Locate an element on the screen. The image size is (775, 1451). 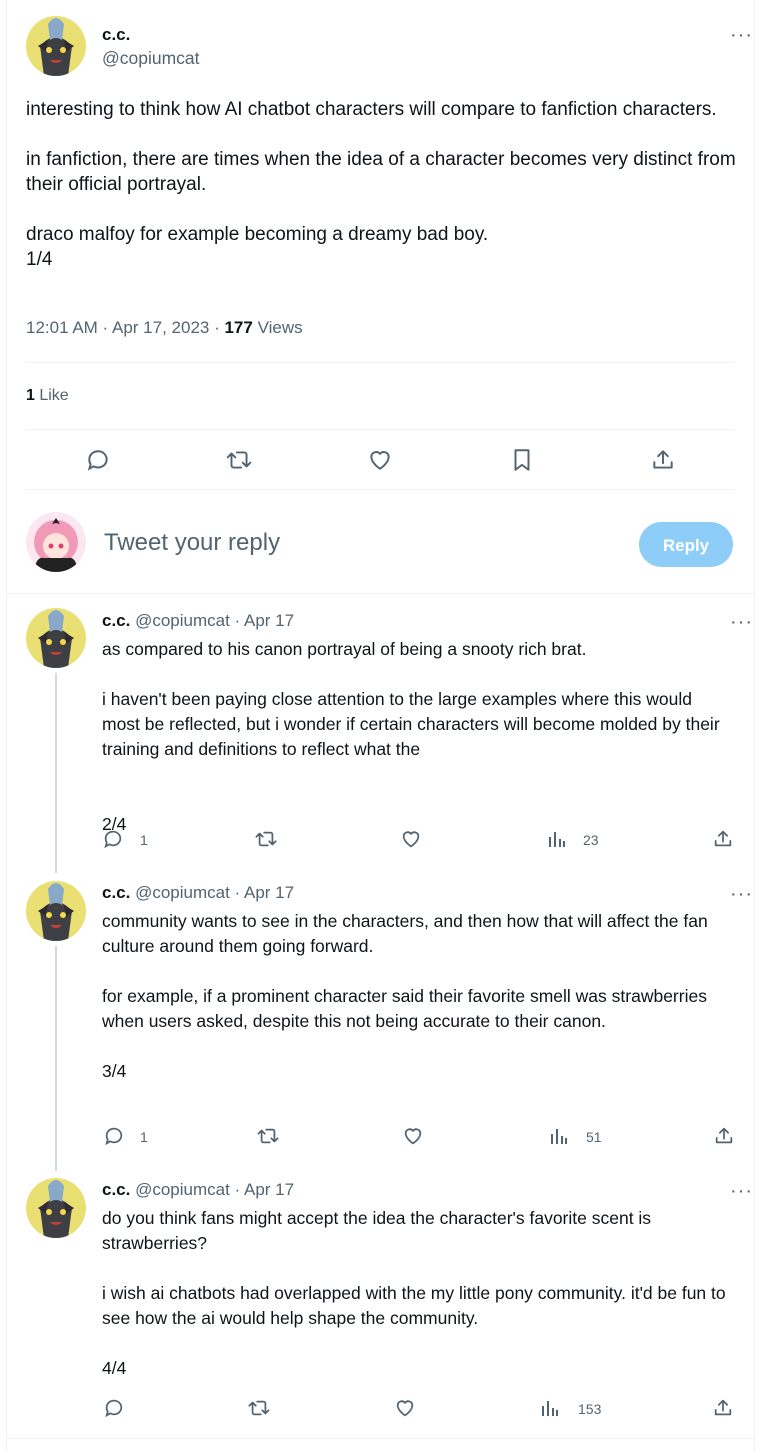
user-avatar is located at coordinates (56, 542).